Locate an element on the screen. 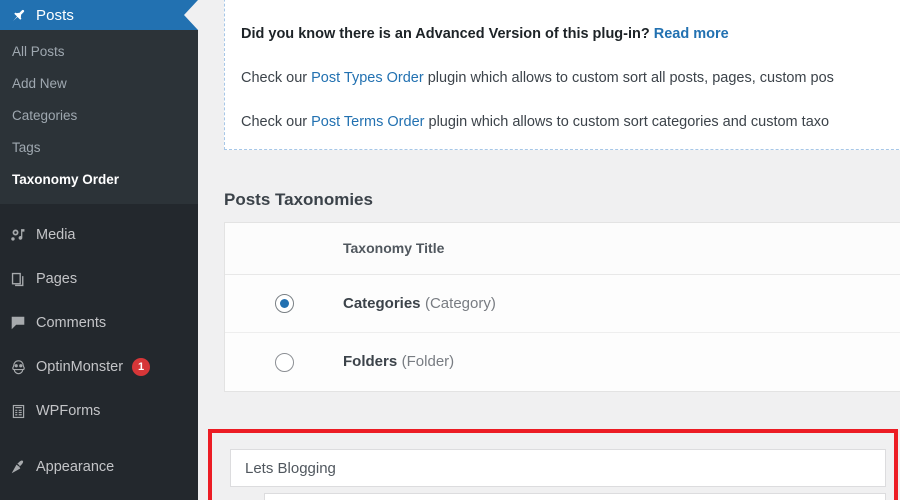 This screenshot has height=500, width=900. sidebar-item-add-new: Add New is located at coordinates (99, 84).